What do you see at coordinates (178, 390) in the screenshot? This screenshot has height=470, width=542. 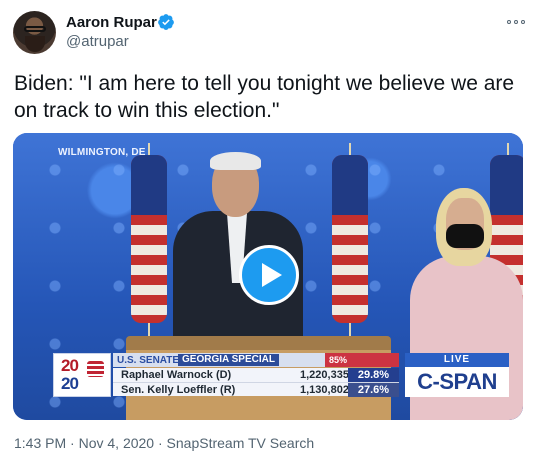 I see `candidate-name: Sen. Kelly Loeffler (R)` at bounding box center [178, 390].